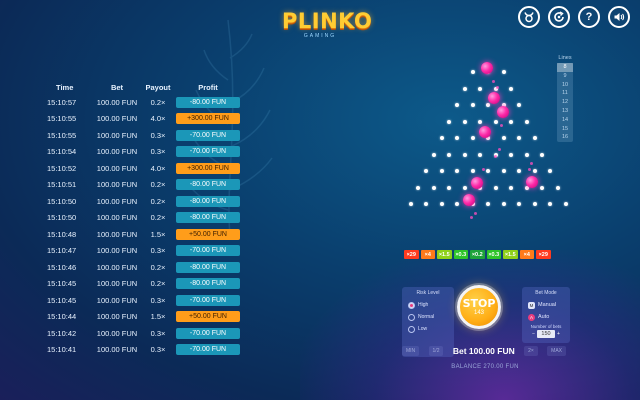 This screenshot has width=640, height=400. I want to click on risk-option: Normal, so click(428, 317).